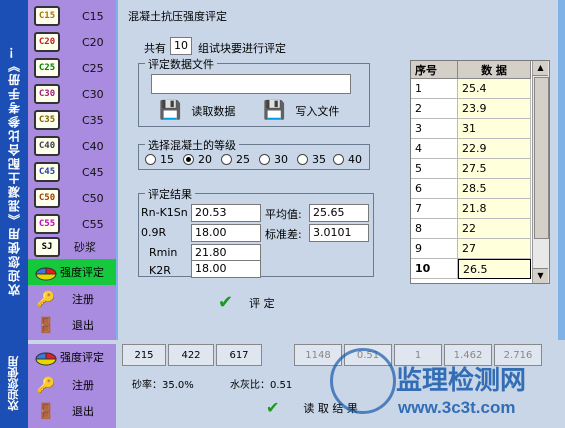 This screenshot has height=428, width=565. What do you see at coordinates (246, 302) in the screenshot?
I see `evaluate-button: ✔ 评 定` at bounding box center [246, 302].